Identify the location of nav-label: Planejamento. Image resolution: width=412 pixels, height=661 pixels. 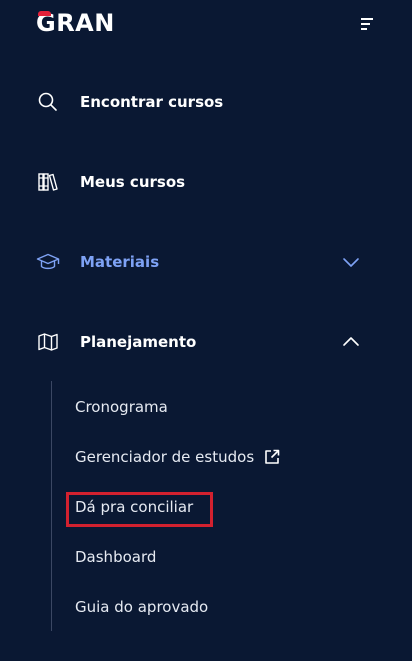
(138, 342).